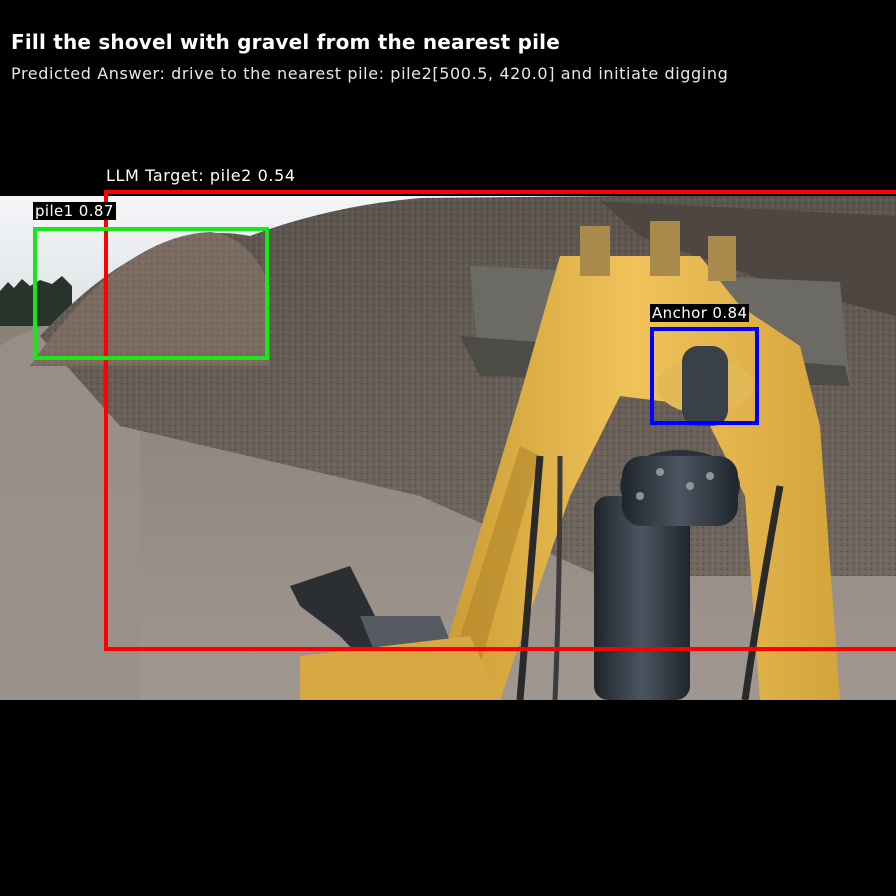 This screenshot has width=896, height=896. Describe the element at coordinates (704, 376) in the screenshot. I see `anchor-detection-box` at that location.